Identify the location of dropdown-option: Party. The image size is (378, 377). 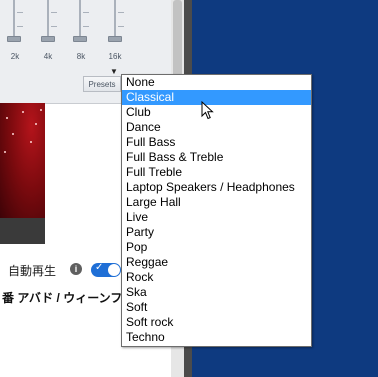
(216, 232).